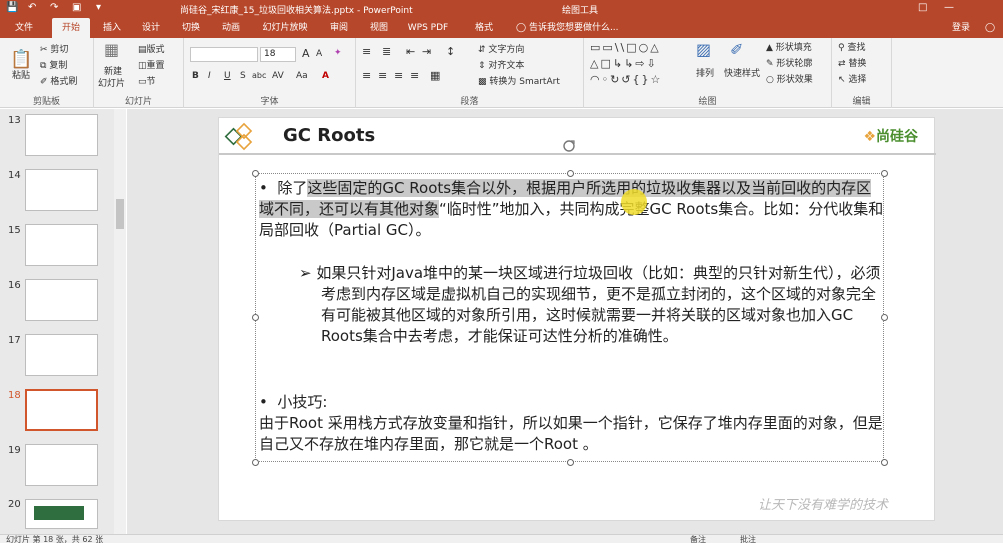 The width and height of the screenshot is (1003, 543). Describe the element at coordinates (32, 7) in the screenshot. I see `undo-icon: ↶` at that location.